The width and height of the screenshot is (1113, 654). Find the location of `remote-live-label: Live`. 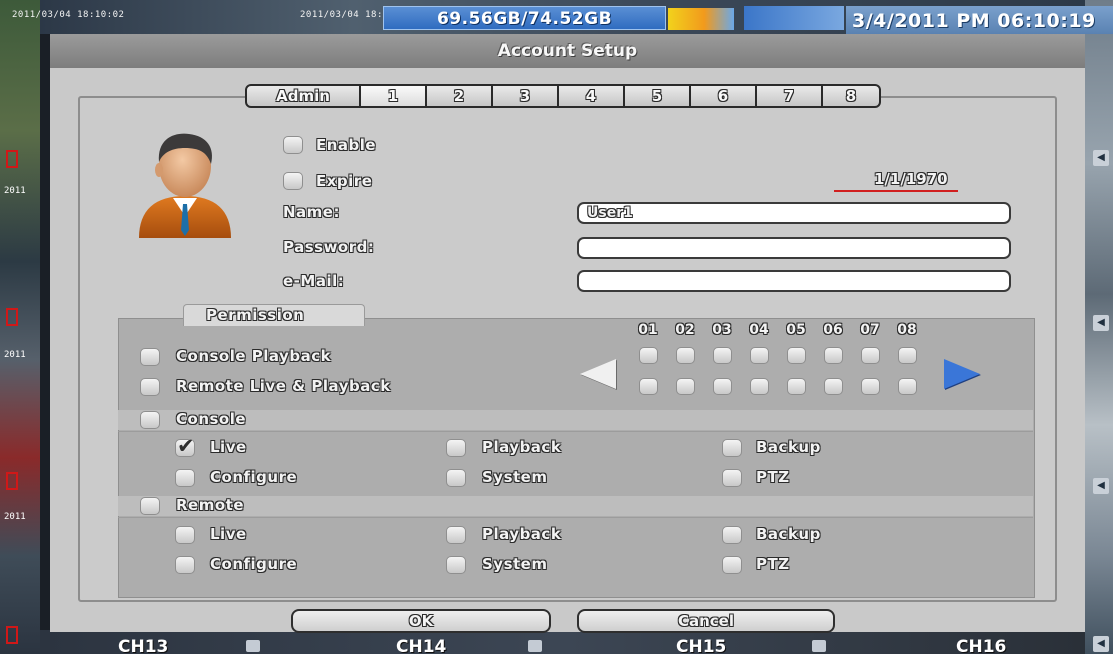

remote-live-label: Live is located at coordinates (228, 534).